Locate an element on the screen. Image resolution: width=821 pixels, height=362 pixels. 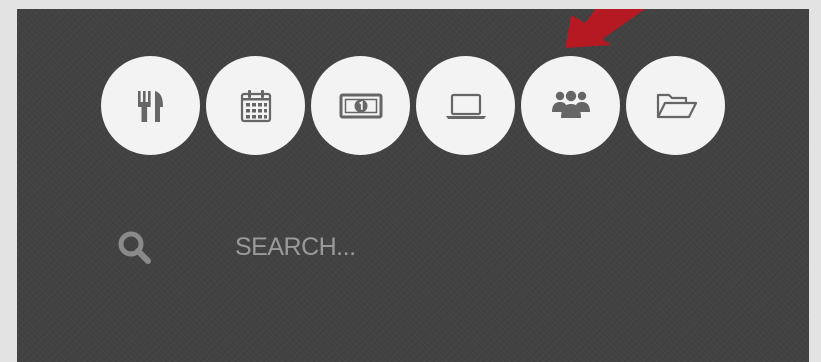
users-icon is located at coordinates (570, 104).